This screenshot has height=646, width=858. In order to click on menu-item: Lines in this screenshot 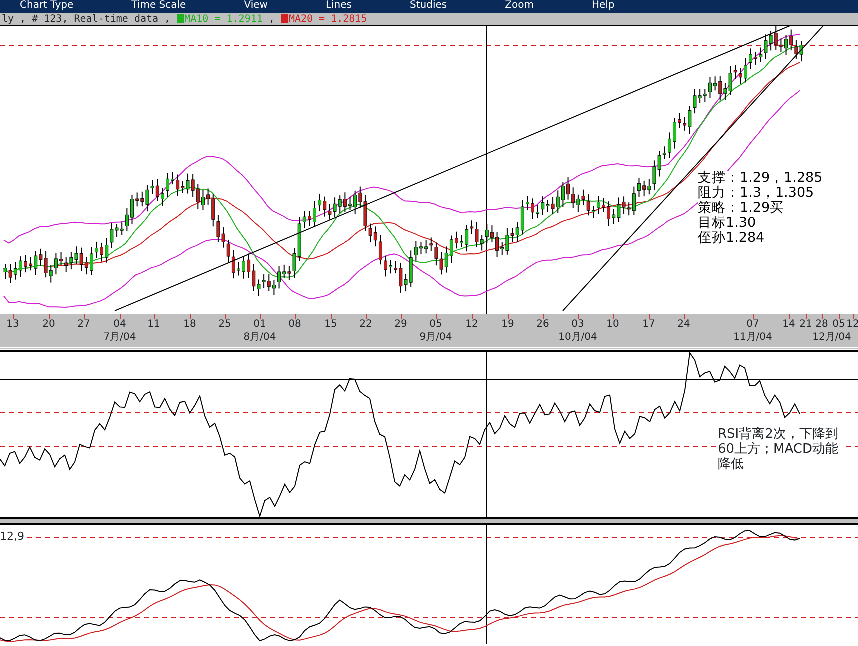, I will do `click(339, 6)`.